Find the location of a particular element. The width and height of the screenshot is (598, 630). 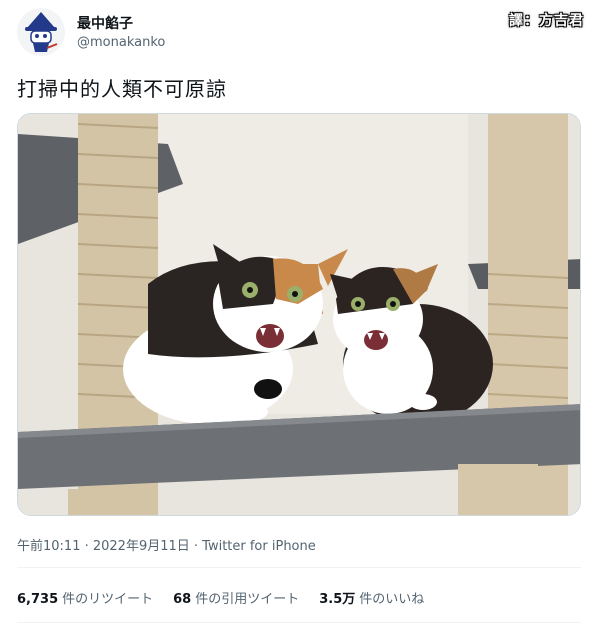

retweet-count: 6,735 件のリツイート is located at coordinates (85, 597).